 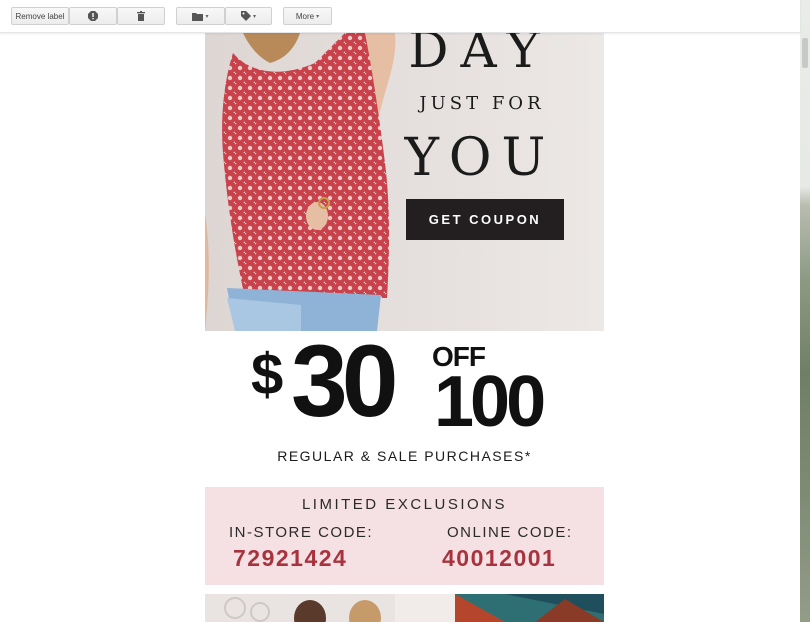 What do you see at coordinates (480, 158) in the screenshot?
I see `hero-headline-you: YOU` at bounding box center [480, 158].